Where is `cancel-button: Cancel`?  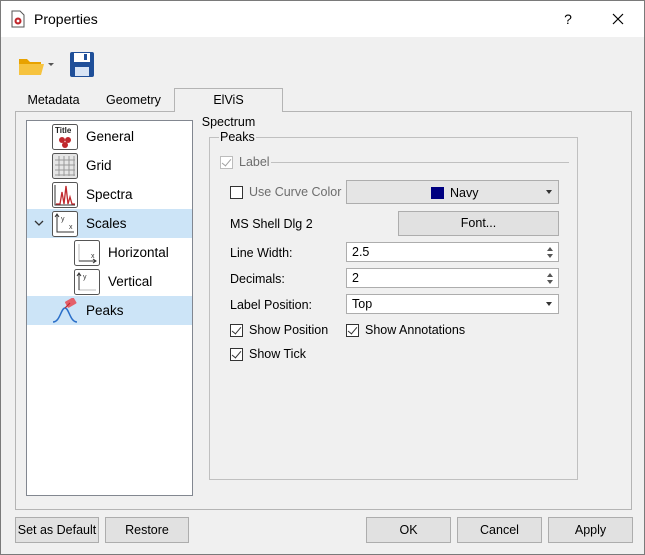
cancel-button: Cancel is located at coordinates (499, 530).